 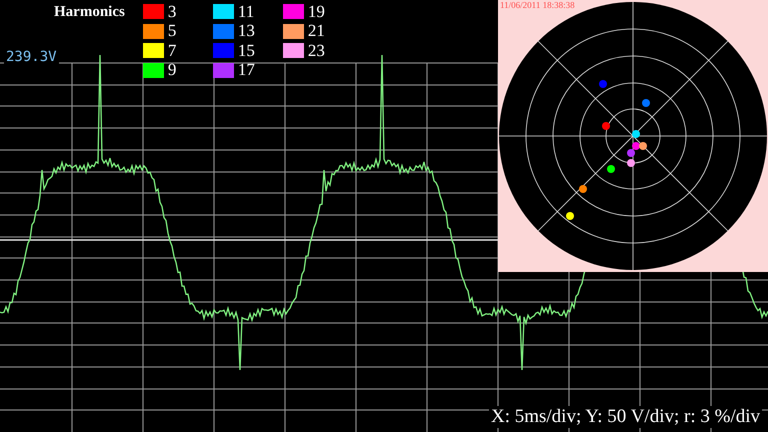 I want to click on legend-title: Harmonics, so click(x=89, y=12).